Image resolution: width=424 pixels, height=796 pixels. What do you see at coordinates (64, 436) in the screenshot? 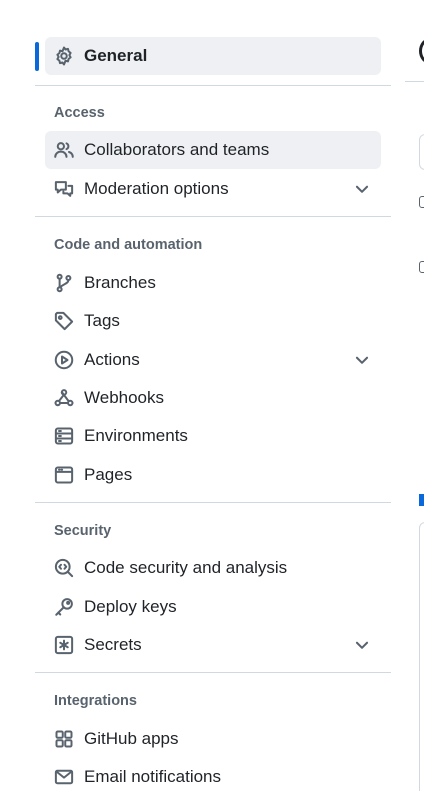
I see `server-icon` at bounding box center [64, 436].